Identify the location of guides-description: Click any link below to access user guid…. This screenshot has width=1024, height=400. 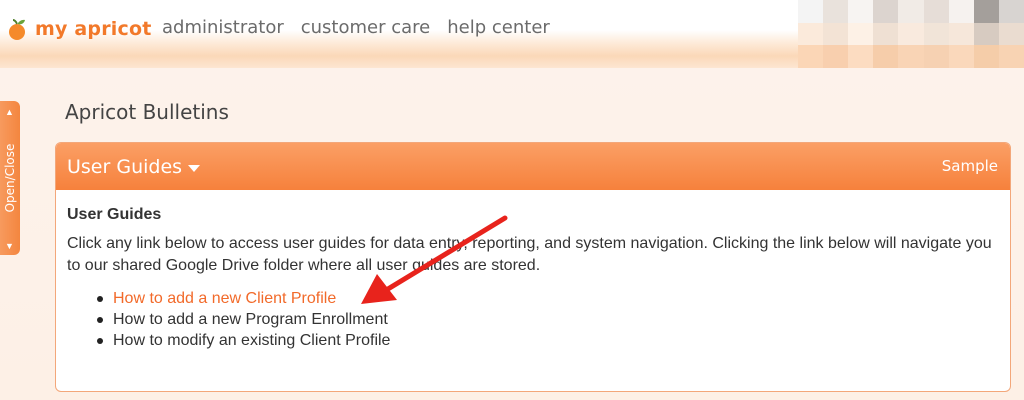
(529, 254).